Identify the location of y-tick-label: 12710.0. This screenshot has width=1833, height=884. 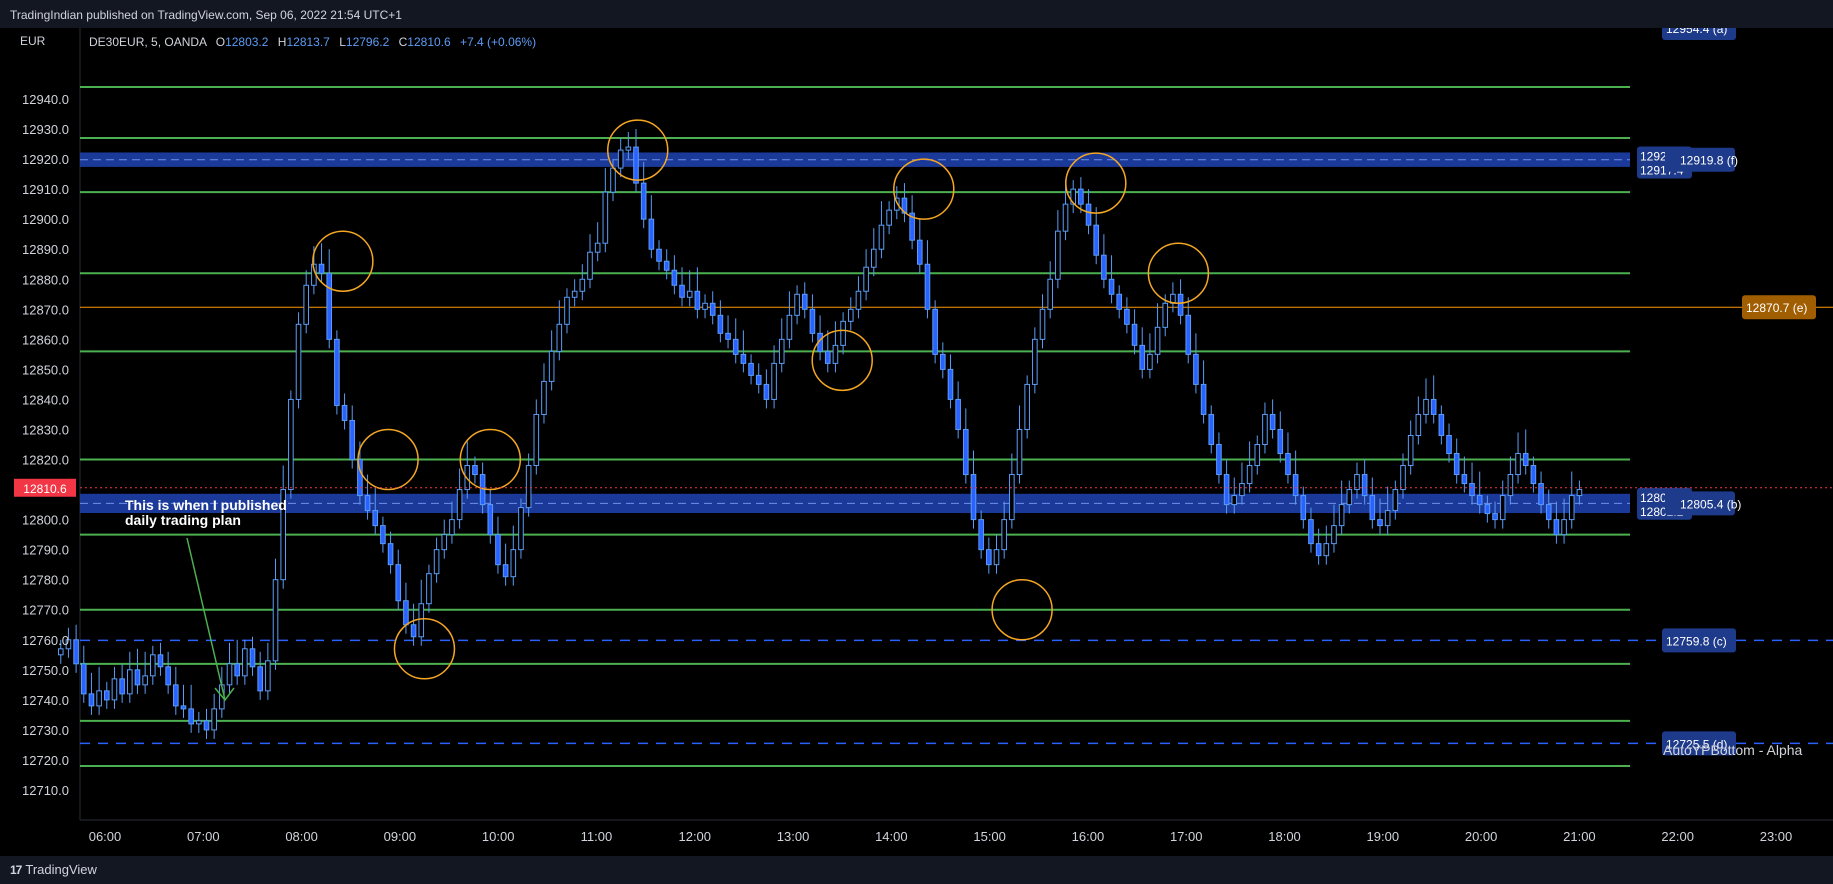
(45, 790).